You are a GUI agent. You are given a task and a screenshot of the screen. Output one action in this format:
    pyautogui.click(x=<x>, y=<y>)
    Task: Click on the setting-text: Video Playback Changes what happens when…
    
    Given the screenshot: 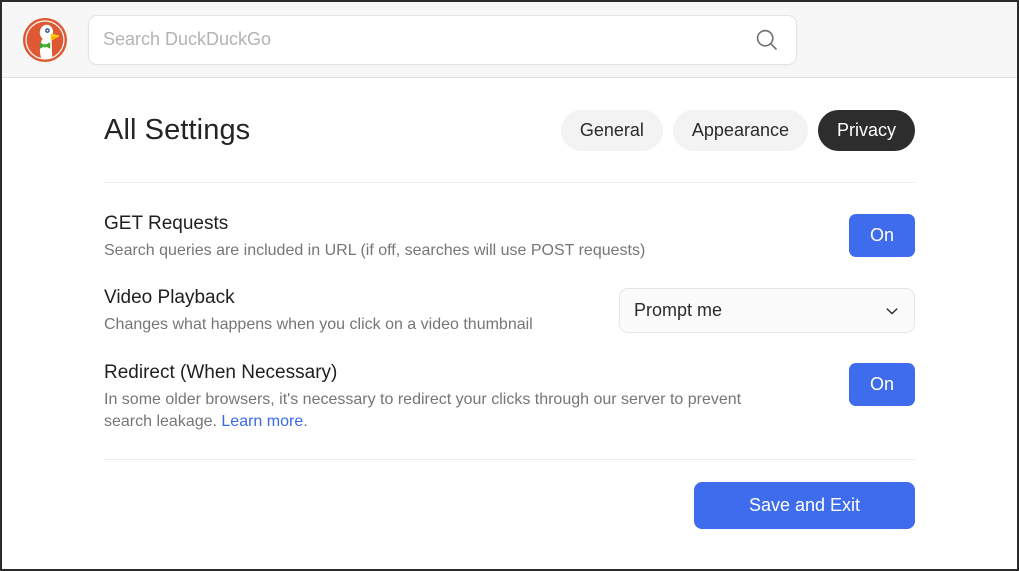 What is the action you would take?
    pyautogui.click(x=318, y=311)
    